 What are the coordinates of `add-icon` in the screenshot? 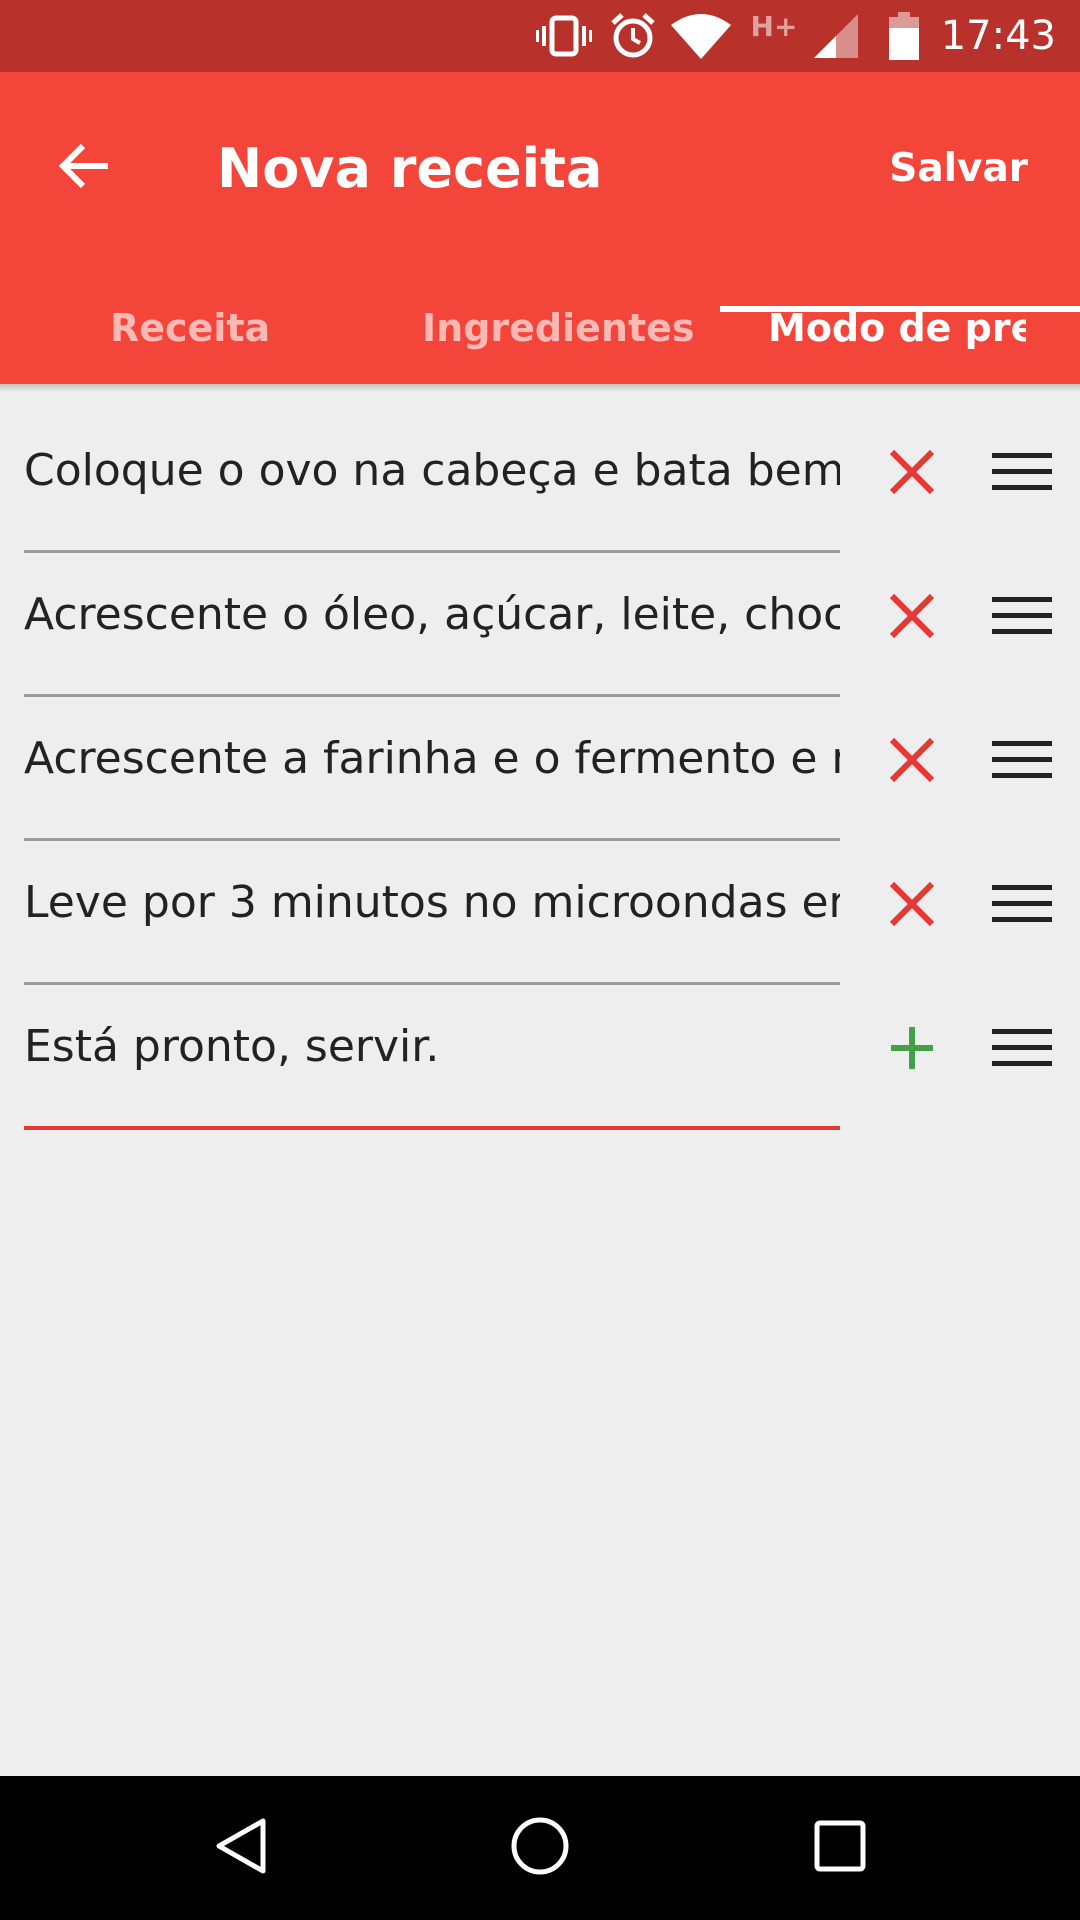 It's located at (912, 1050).